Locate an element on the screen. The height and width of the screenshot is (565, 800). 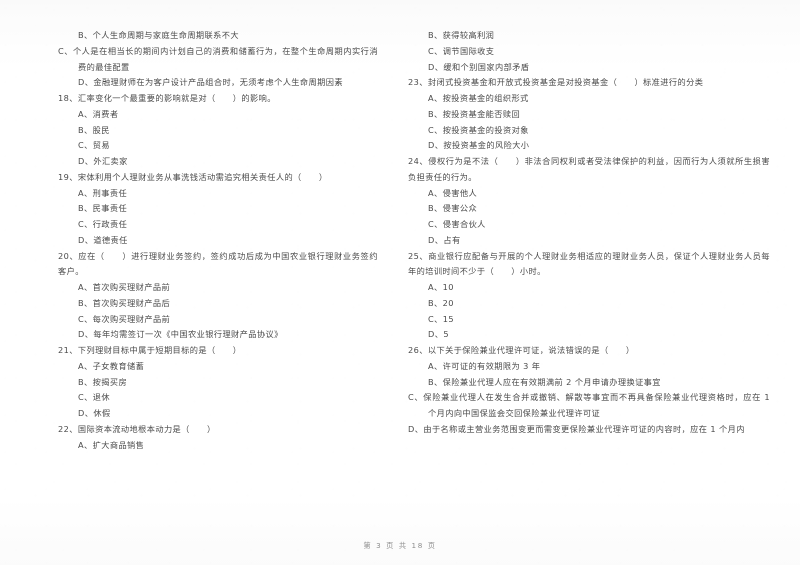
option-item: B、首次购买理财产品后 is located at coordinates (124, 302).